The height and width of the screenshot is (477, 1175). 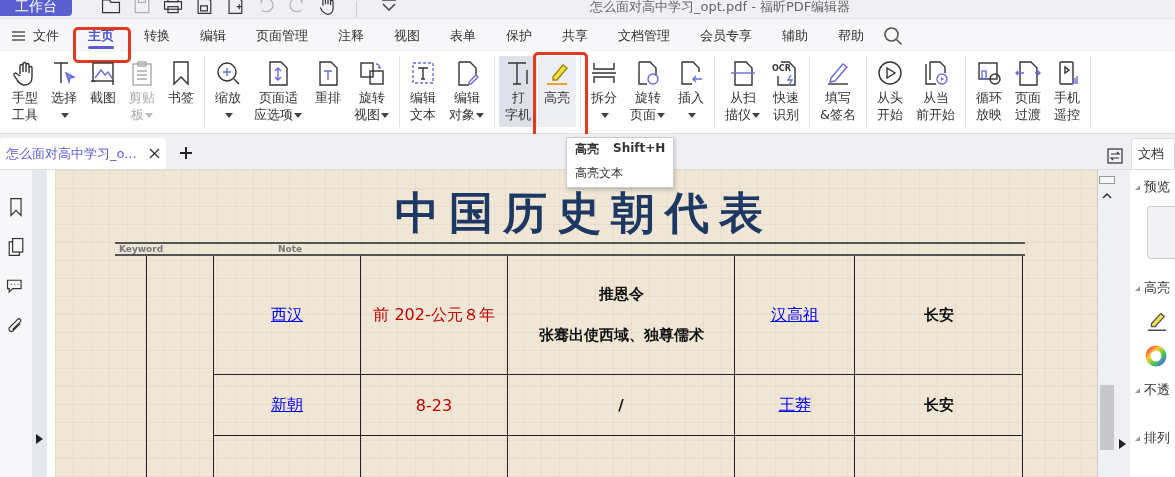 I want to click on ribbon-tool-button: OCR 快速 识别, so click(x=786, y=91).